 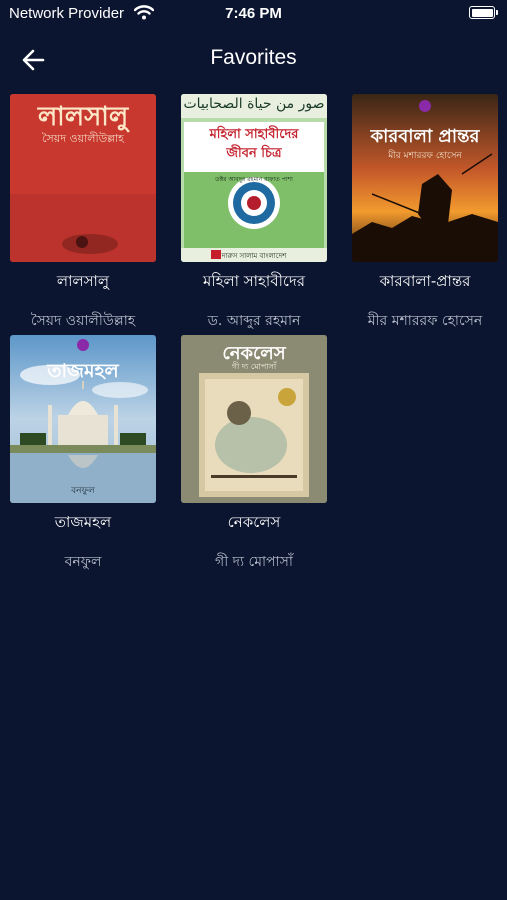 What do you see at coordinates (254, 562) in the screenshot?
I see `book-author: গী দ্য মোপাসাঁ` at bounding box center [254, 562].